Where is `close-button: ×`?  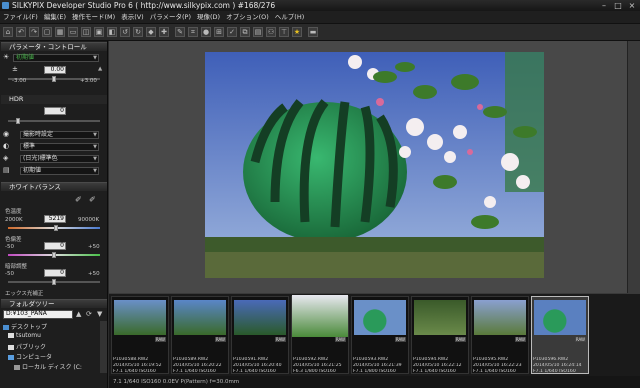 close-button: × is located at coordinates (632, 5).